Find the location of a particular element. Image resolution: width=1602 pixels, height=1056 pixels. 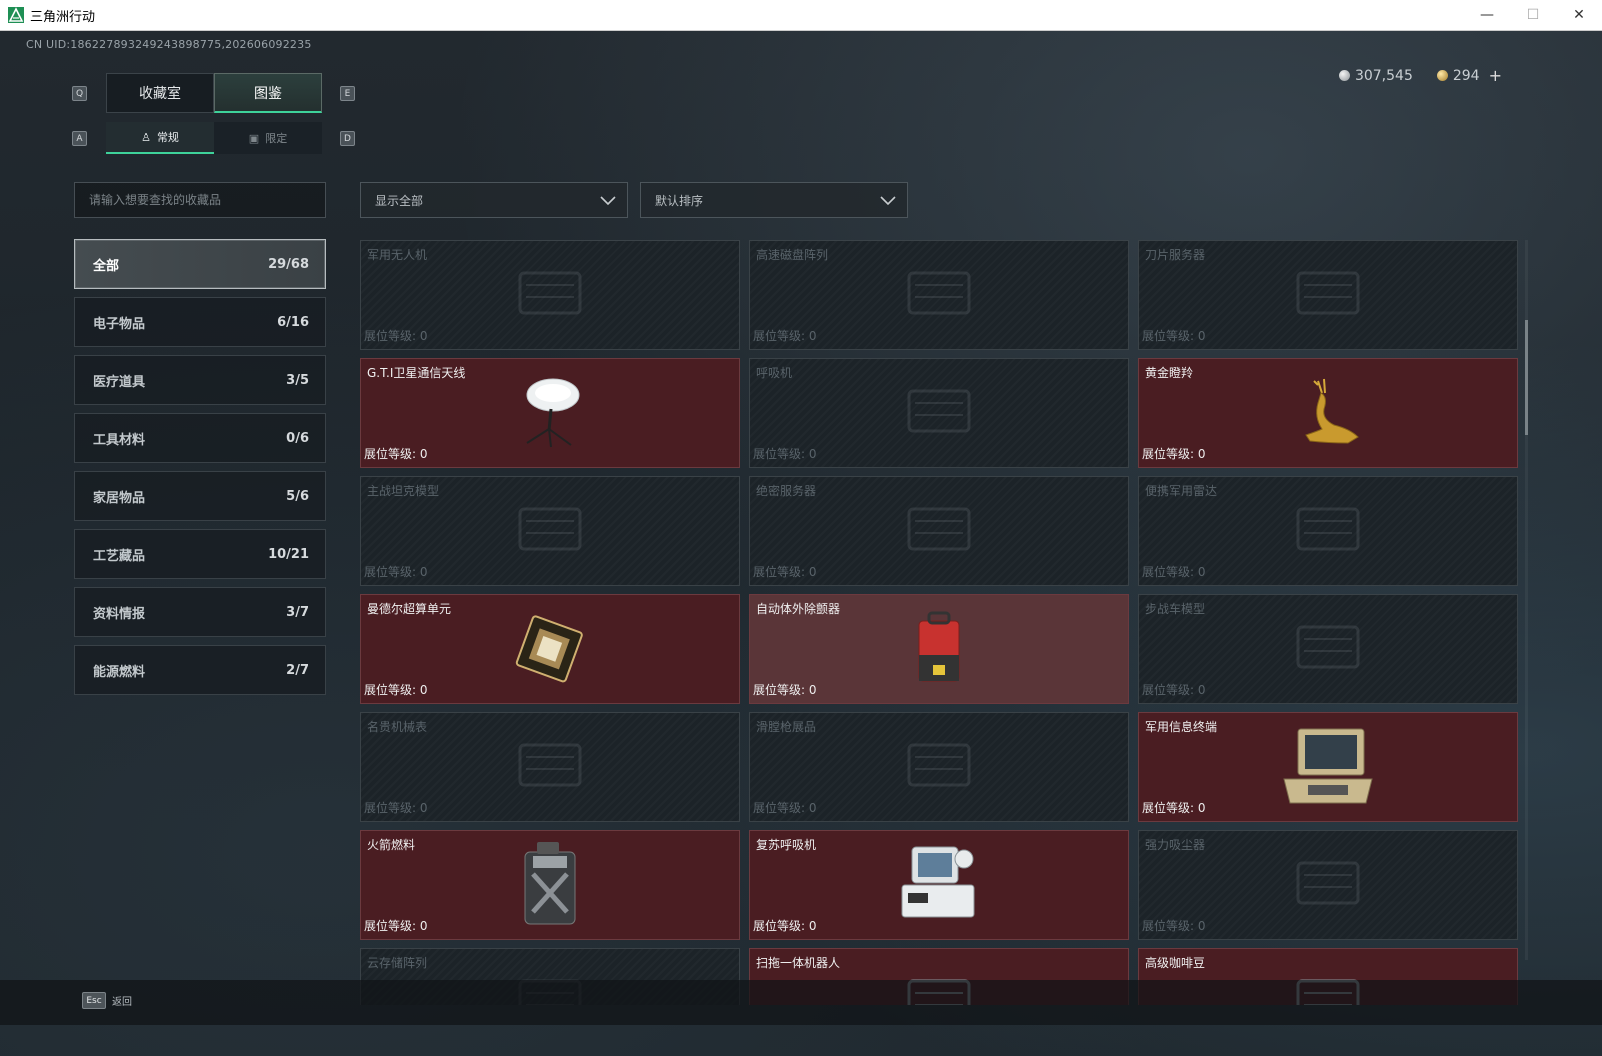

secret-server-icon is located at coordinates (939, 531).